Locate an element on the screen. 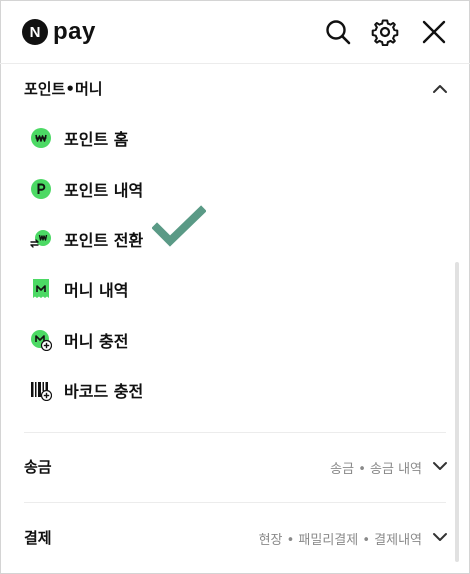 The image size is (470, 574). search-icon is located at coordinates (338, 32).